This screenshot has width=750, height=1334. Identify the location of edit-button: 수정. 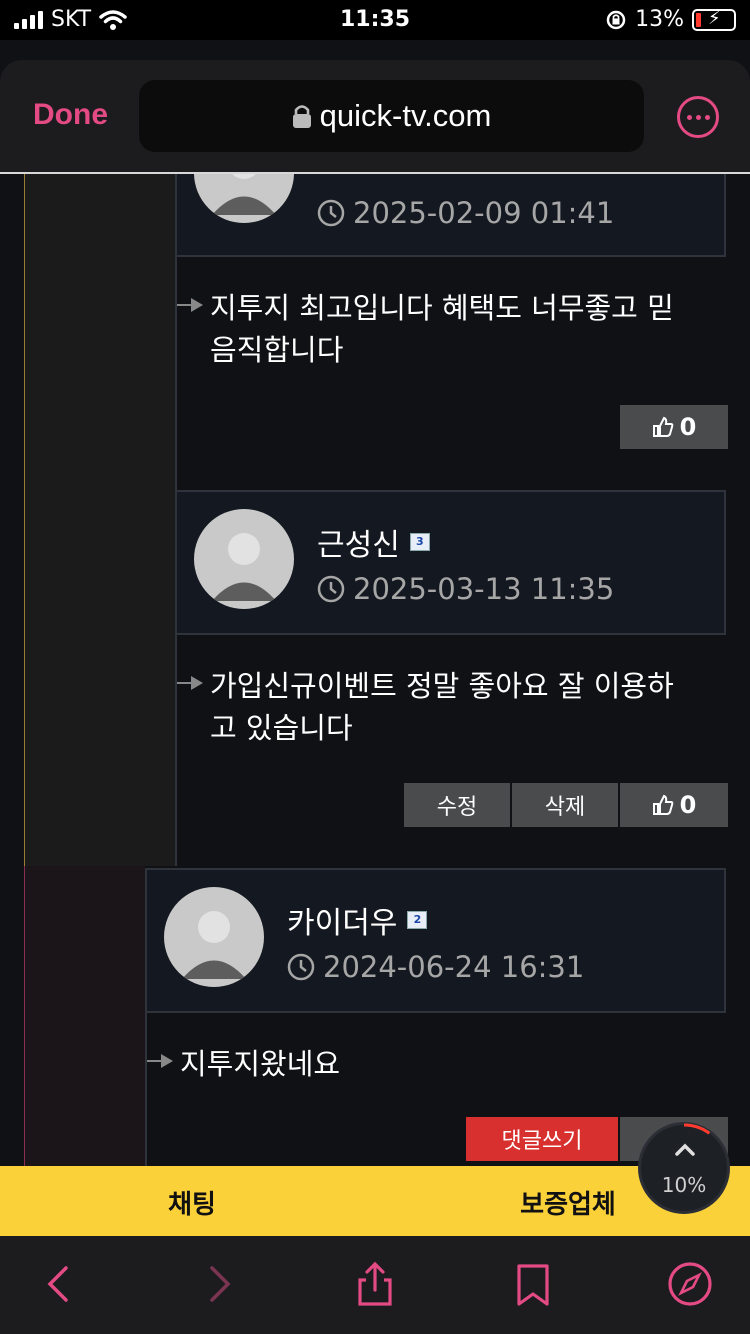
(457, 805).